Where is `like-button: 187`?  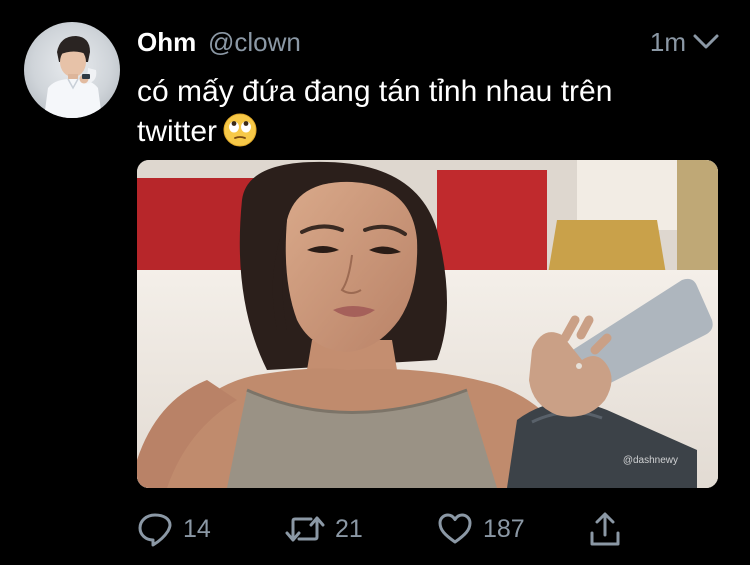 like-button: 187 is located at coordinates (481, 529).